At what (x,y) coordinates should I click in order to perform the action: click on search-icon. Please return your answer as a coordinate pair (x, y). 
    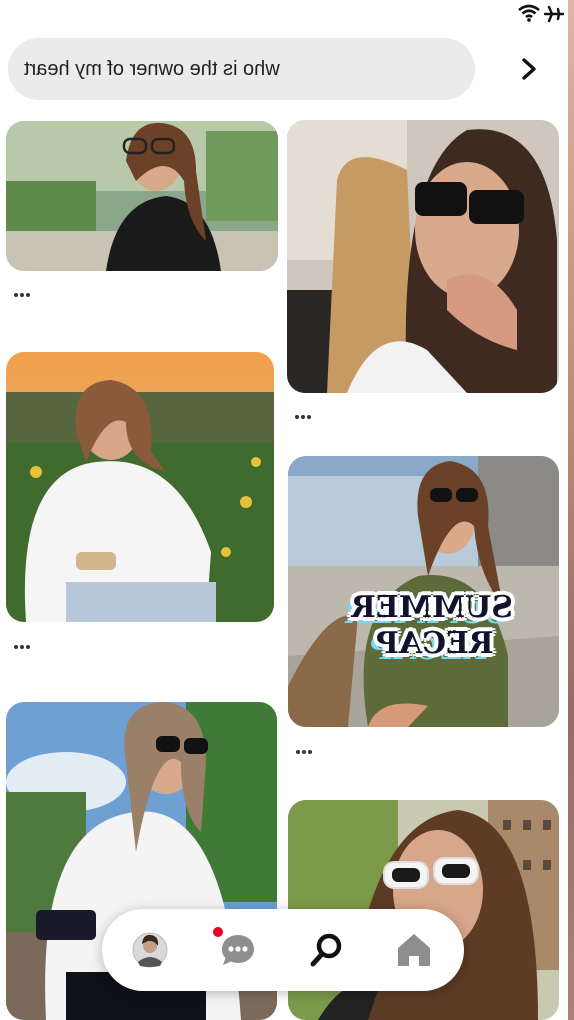
    Looking at the image, I should click on (326, 950).